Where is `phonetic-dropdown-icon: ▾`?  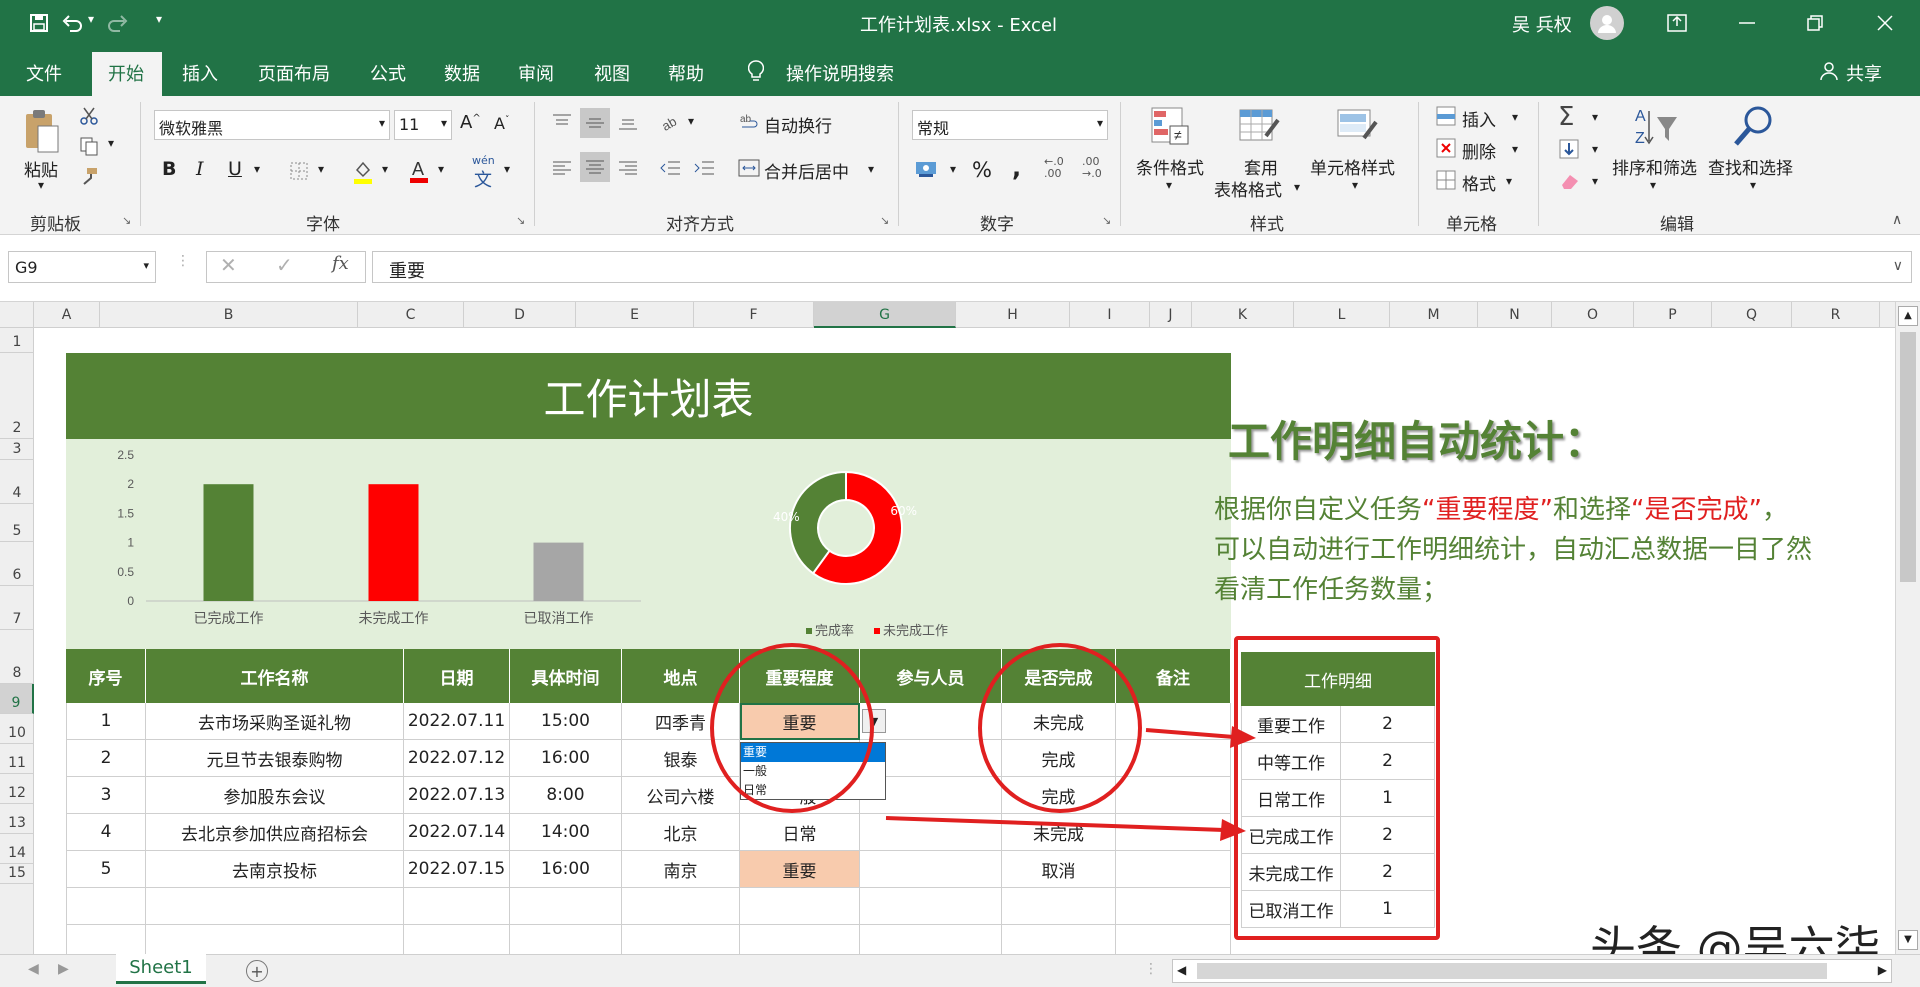
phonetic-dropdown-icon: ▾ is located at coordinates (507, 169).